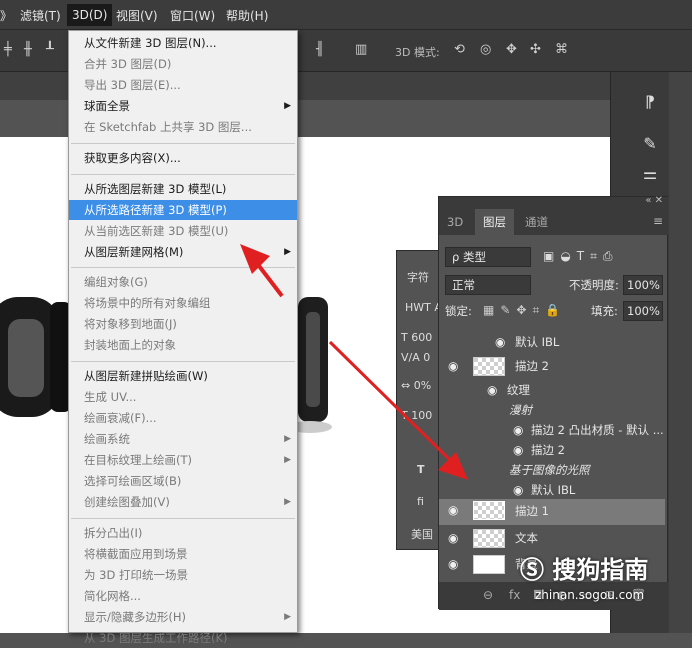  Describe the element at coordinates (590, 595) in the screenshot. I see `watermark-url: zhinan.sogou.com` at that location.